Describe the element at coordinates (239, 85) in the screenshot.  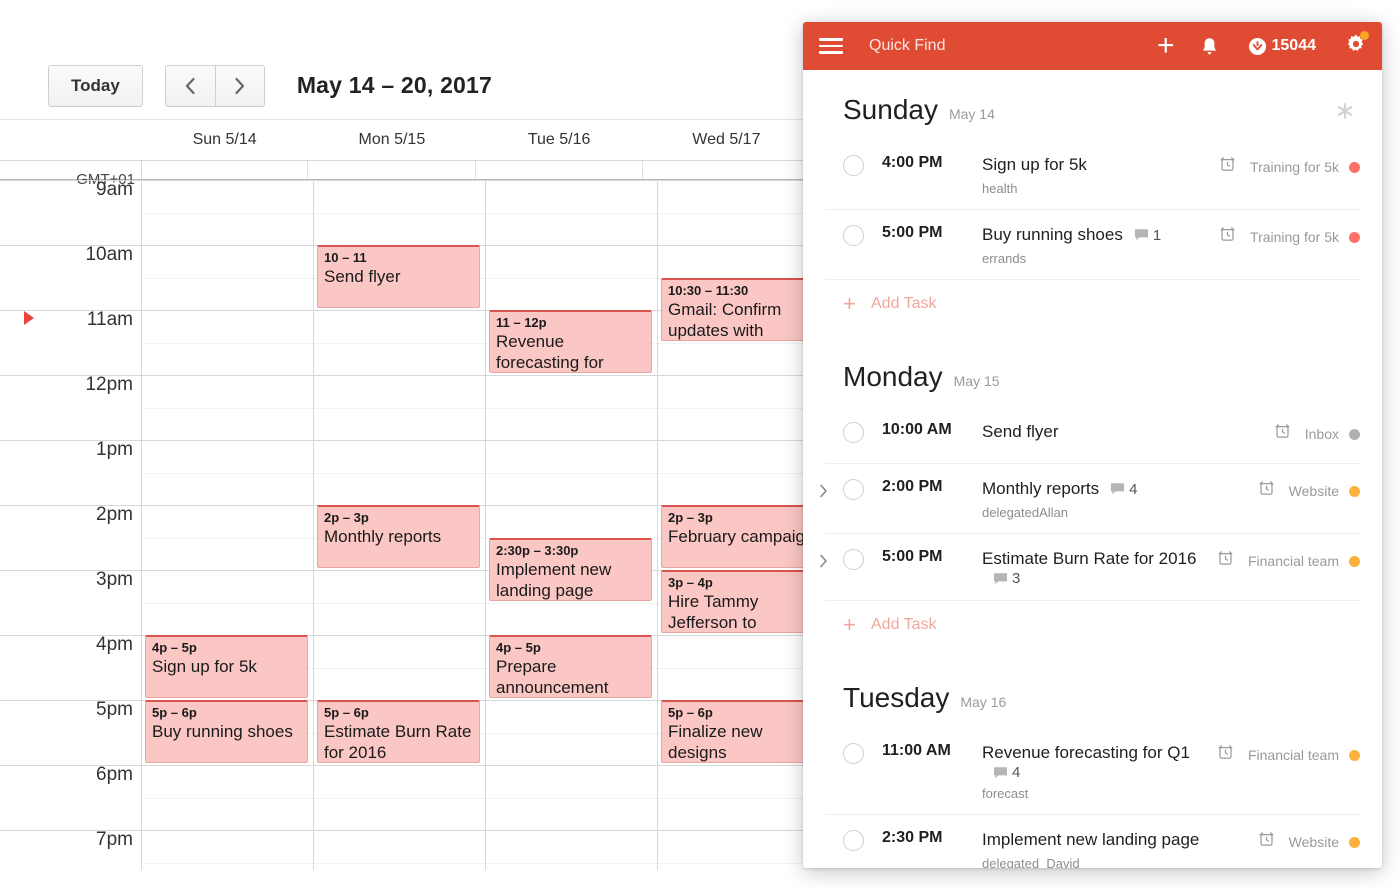
I see `next-week-button` at that location.